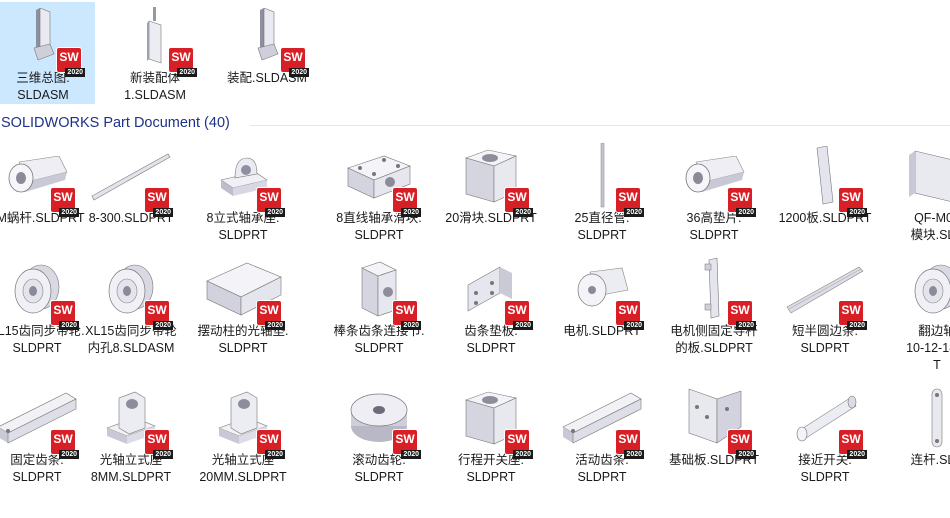 The width and height of the screenshot is (950, 518). I want to click on file-item: SW 2020 36高垫片. SLDPRT, so click(714, 193).